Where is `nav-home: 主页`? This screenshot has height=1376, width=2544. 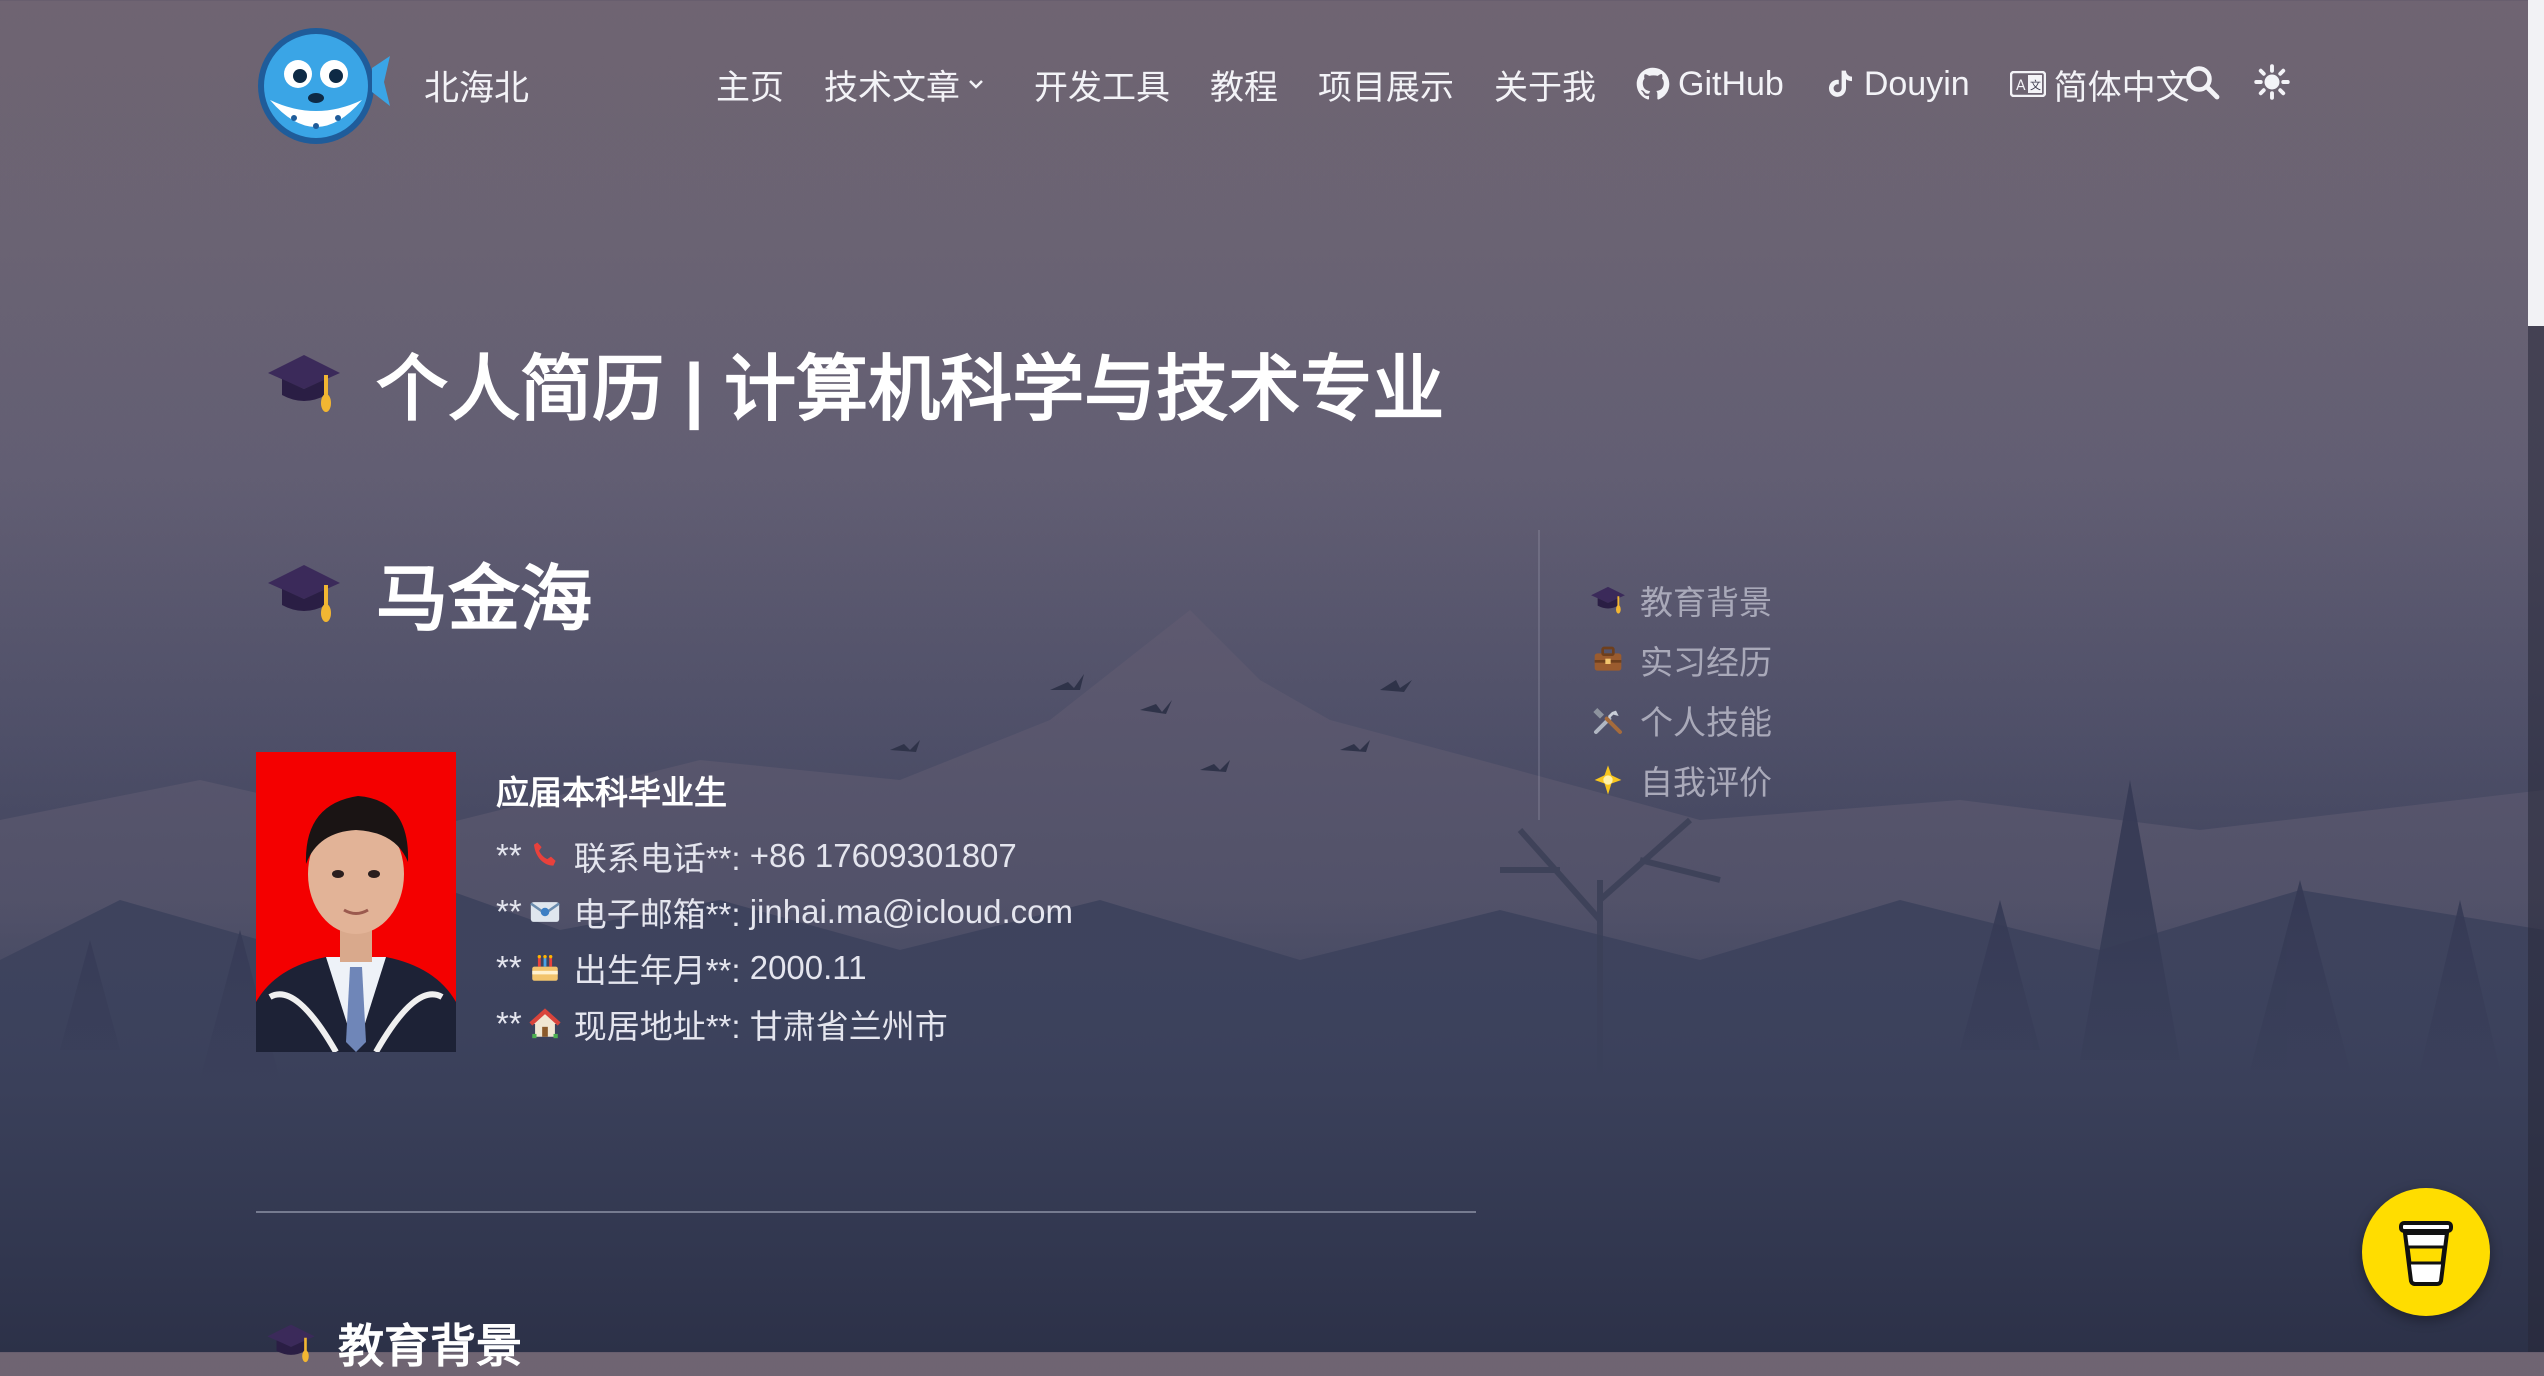
nav-home: 主页 is located at coordinates (750, 84).